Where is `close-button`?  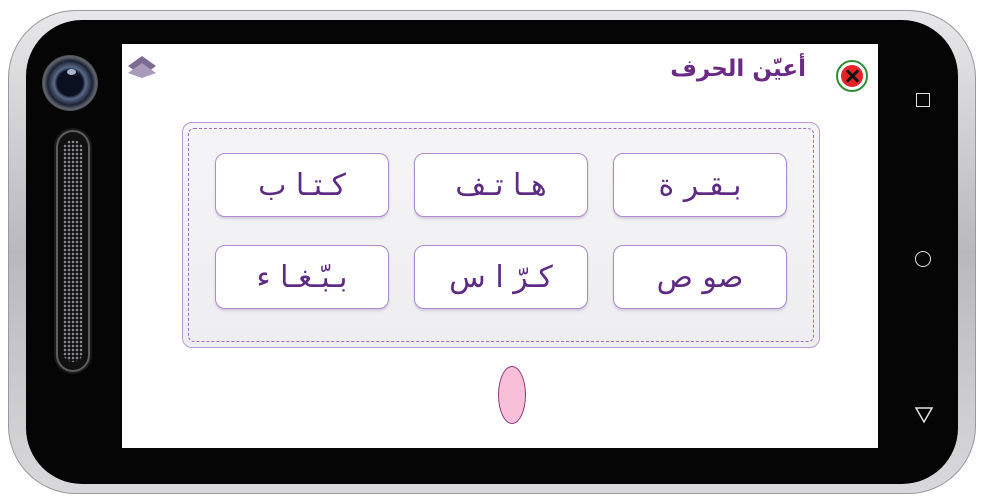 close-button is located at coordinates (852, 76).